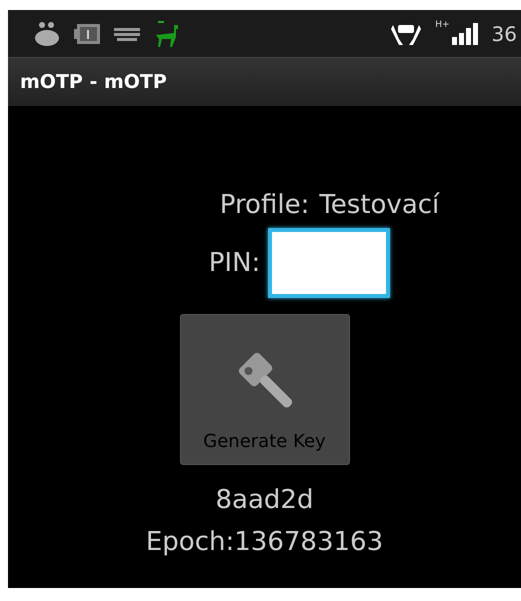  What do you see at coordinates (234, 263) in the screenshot?
I see `pin-label: PIN:` at bounding box center [234, 263].